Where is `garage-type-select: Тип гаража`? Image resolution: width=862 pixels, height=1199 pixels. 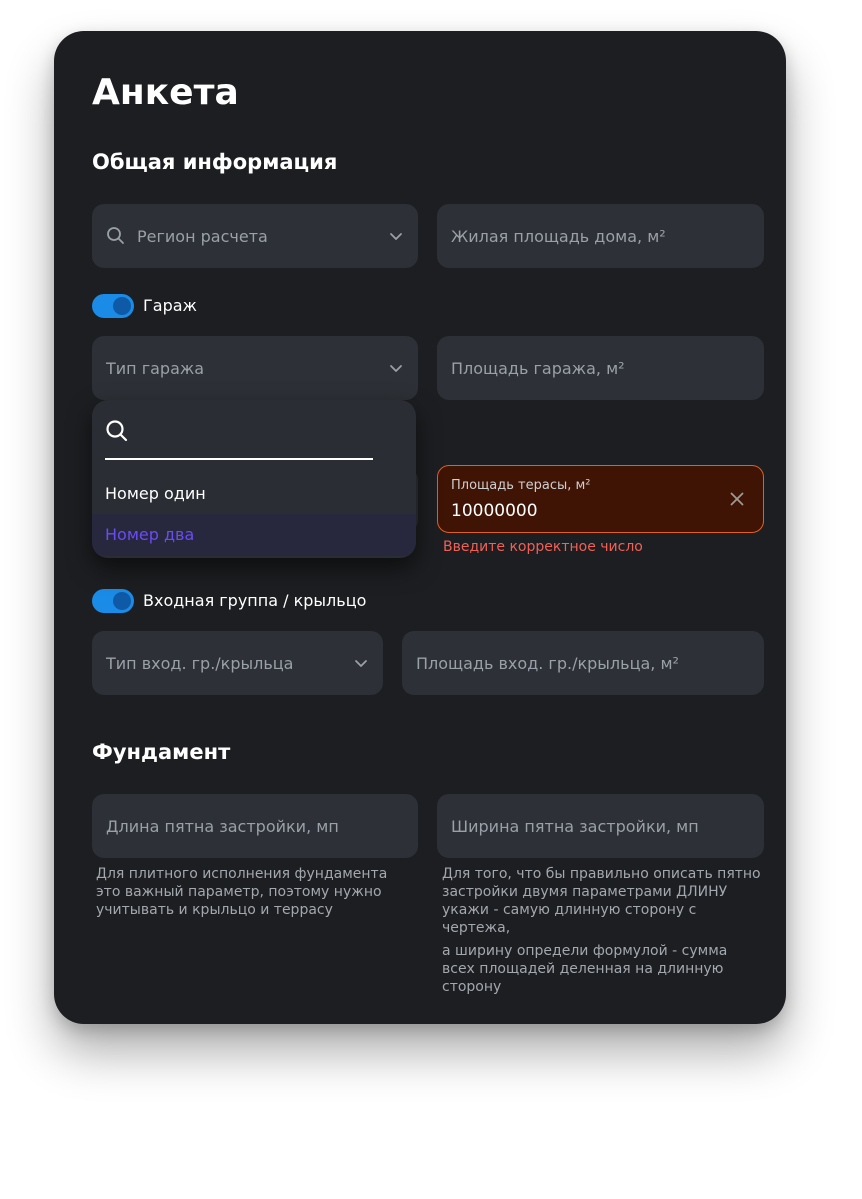
garage-type-select: Тип гаража is located at coordinates (255, 368).